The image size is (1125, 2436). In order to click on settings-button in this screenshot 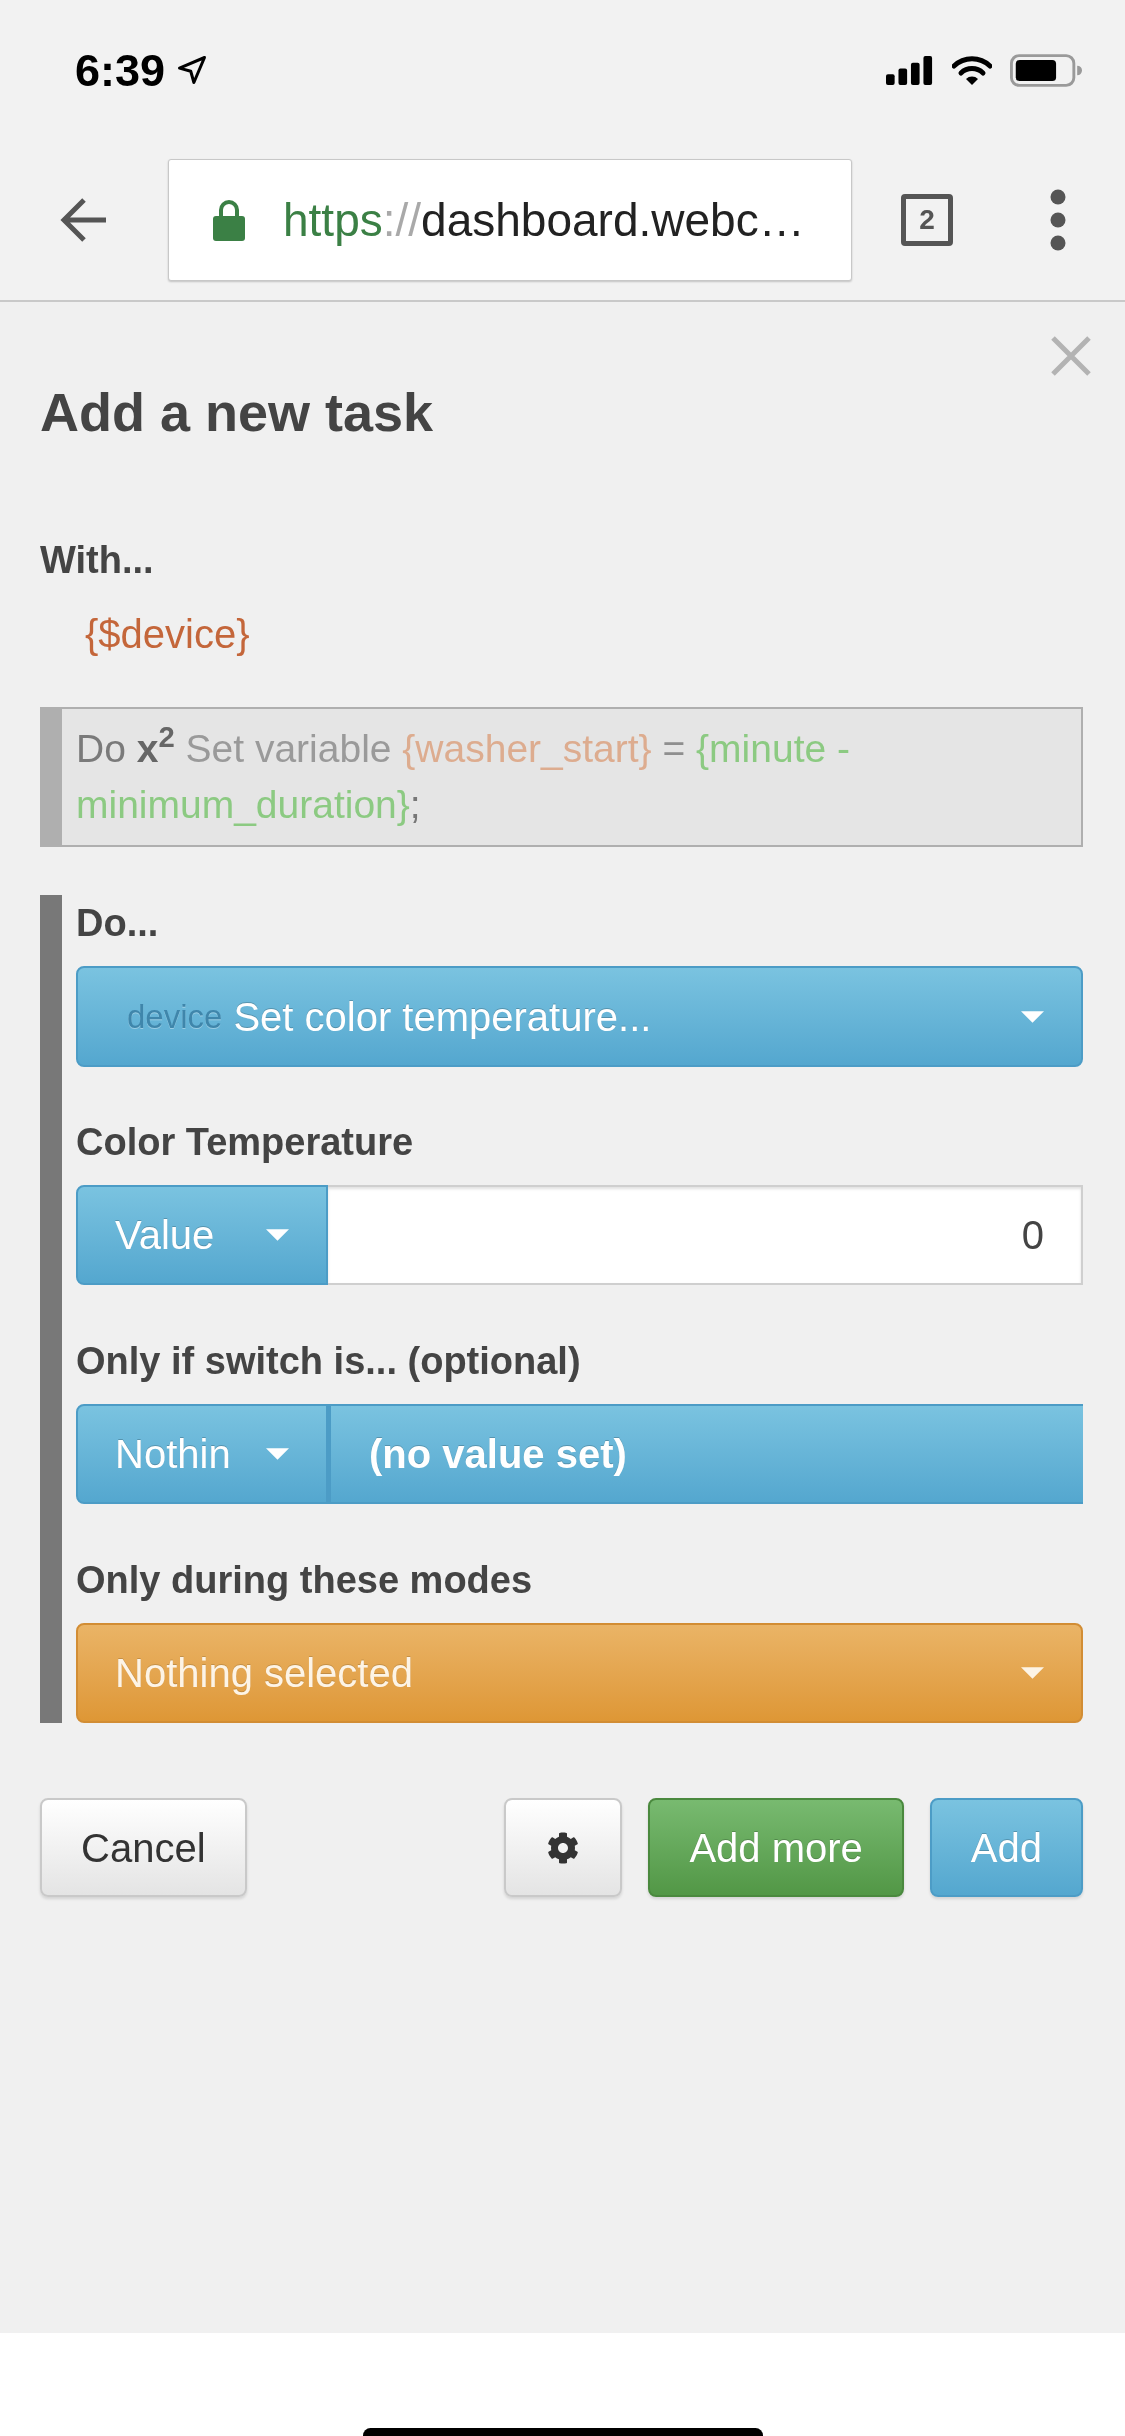, I will do `click(563, 1847)`.